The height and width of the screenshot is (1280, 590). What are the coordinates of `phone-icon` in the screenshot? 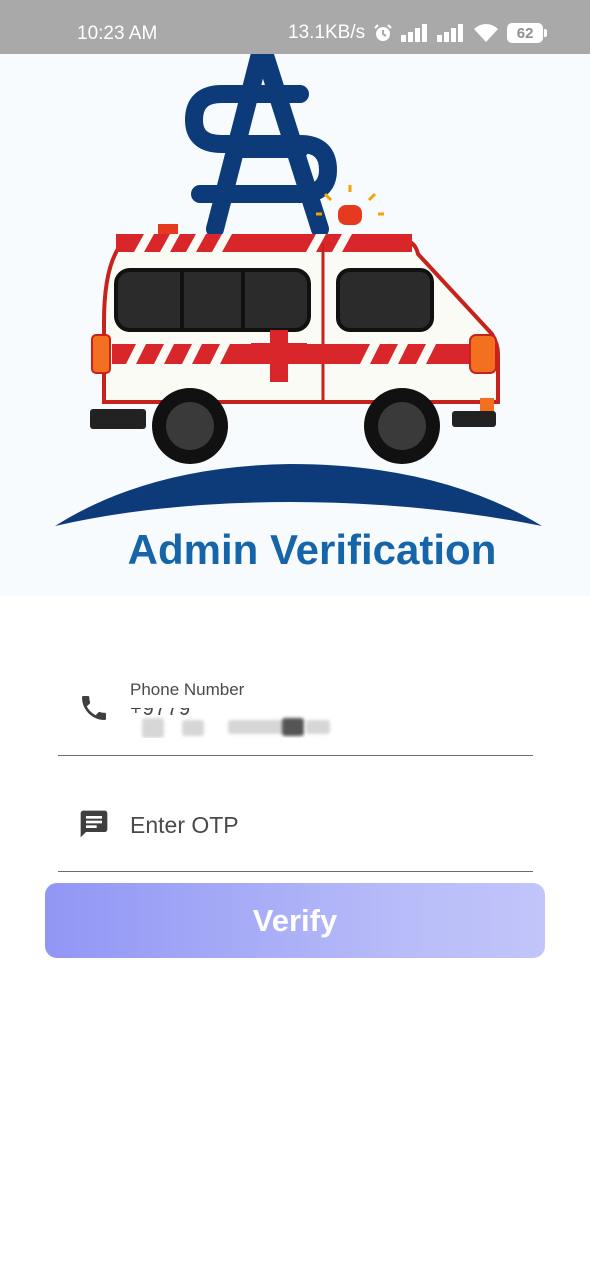 It's located at (94, 708).